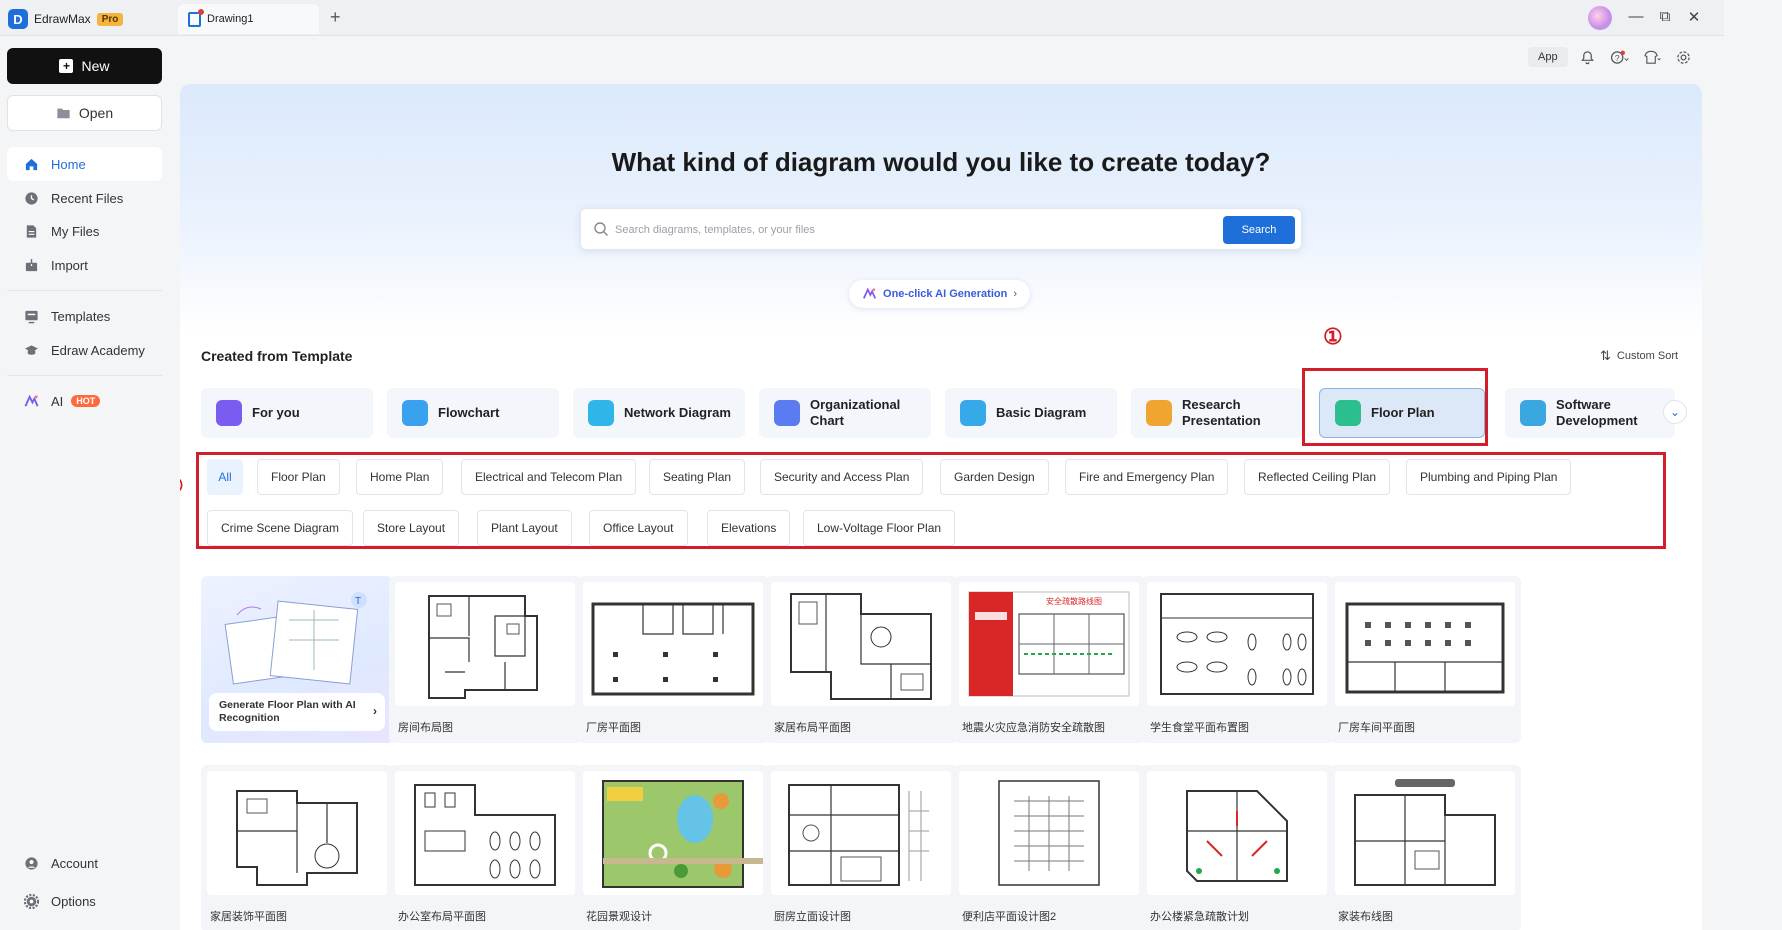 This screenshot has width=1782, height=930. I want to click on import-icon, so click(31, 264).